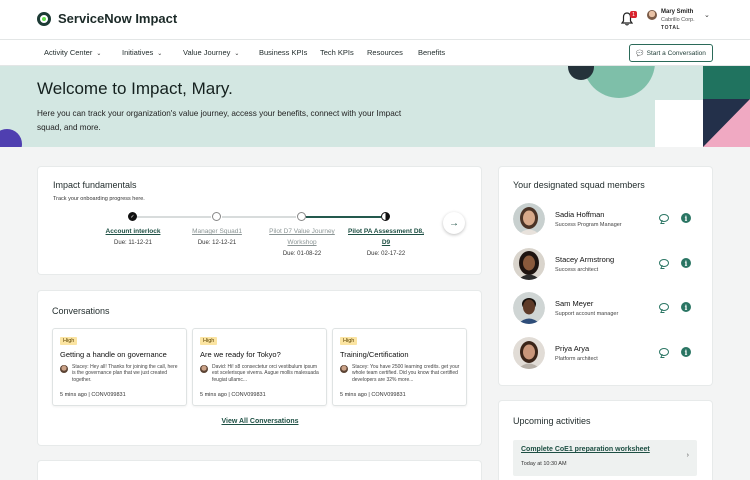 This screenshot has height=480, width=750. I want to click on conversation-title: Training/Certification, so click(374, 354).